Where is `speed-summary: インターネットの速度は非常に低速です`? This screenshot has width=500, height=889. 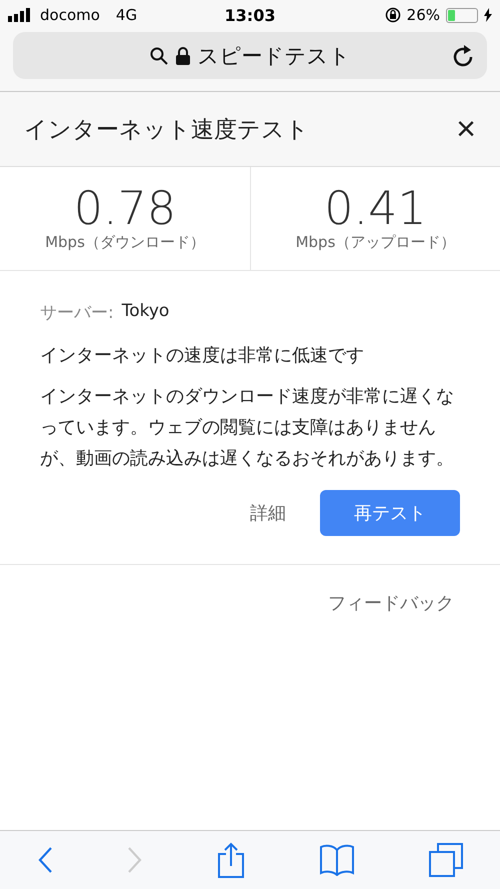 speed-summary: インターネットの速度は非常に低速です is located at coordinates (202, 356).